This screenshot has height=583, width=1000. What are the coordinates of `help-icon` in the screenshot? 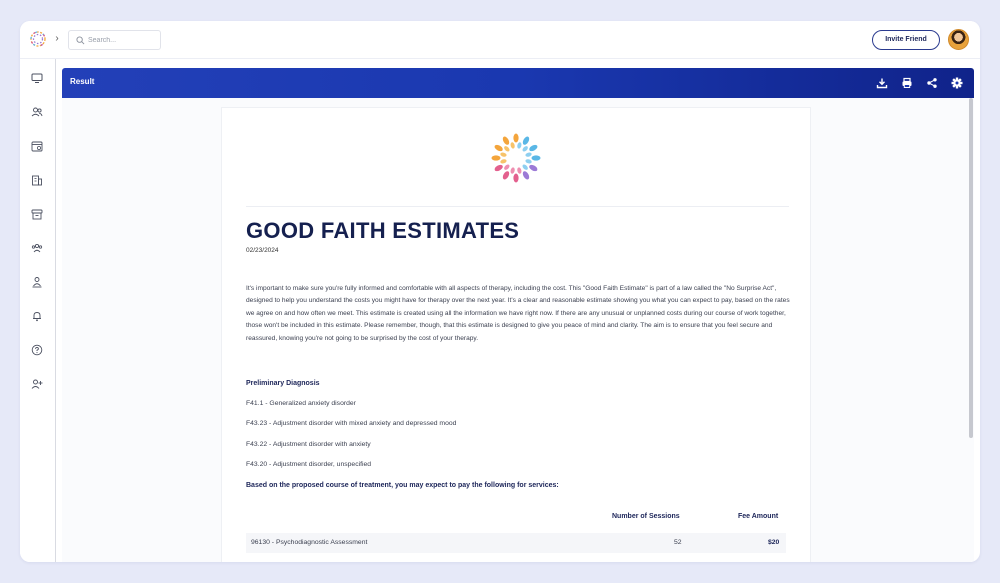 It's located at (37, 350).